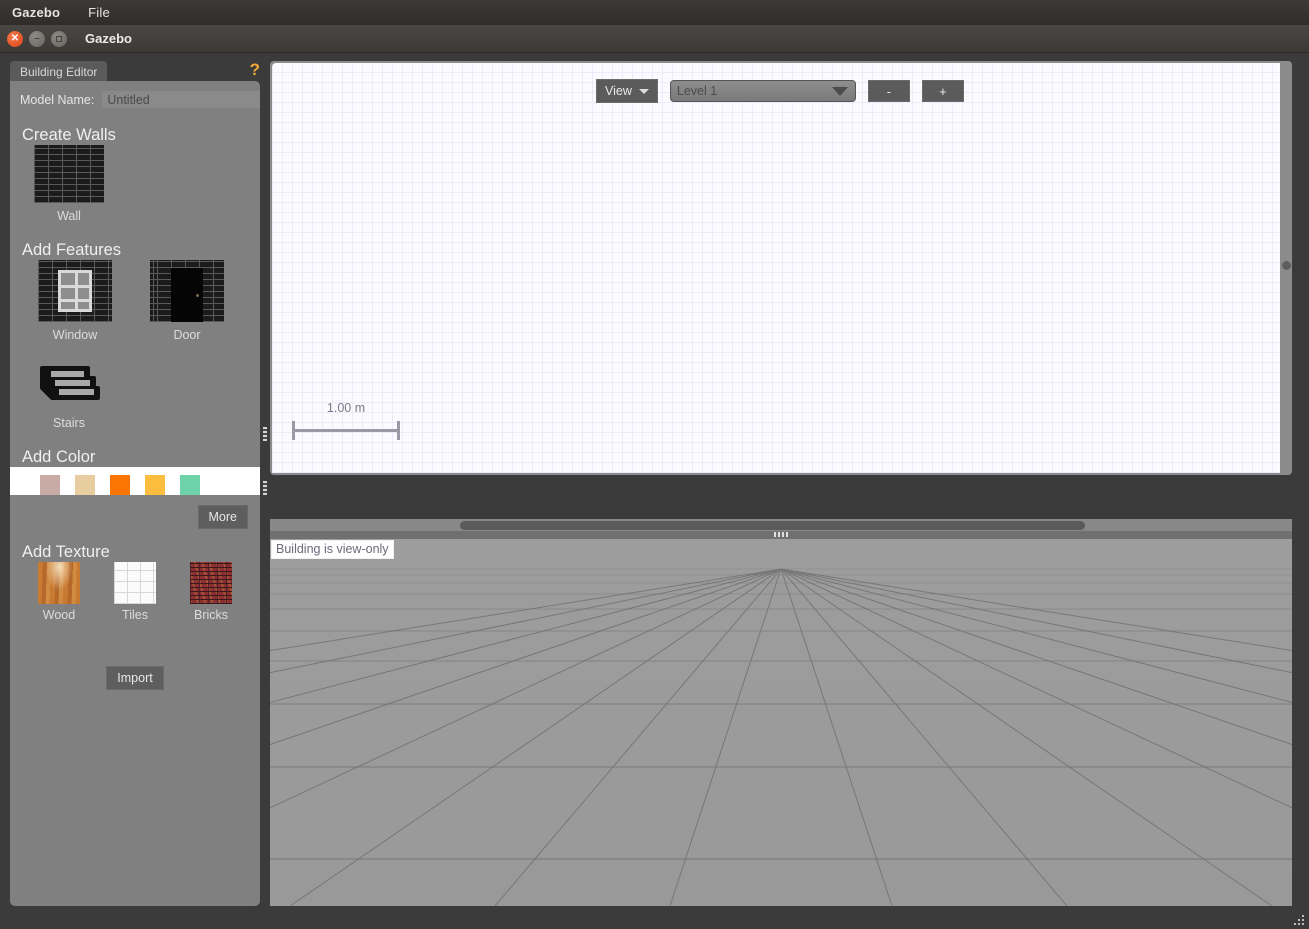 This screenshot has width=1309, height=929. What do you see at coordinates (69, 216) in the screenshot?
I see `tool-wall-label: Wall` at bounding box center [69, 216].